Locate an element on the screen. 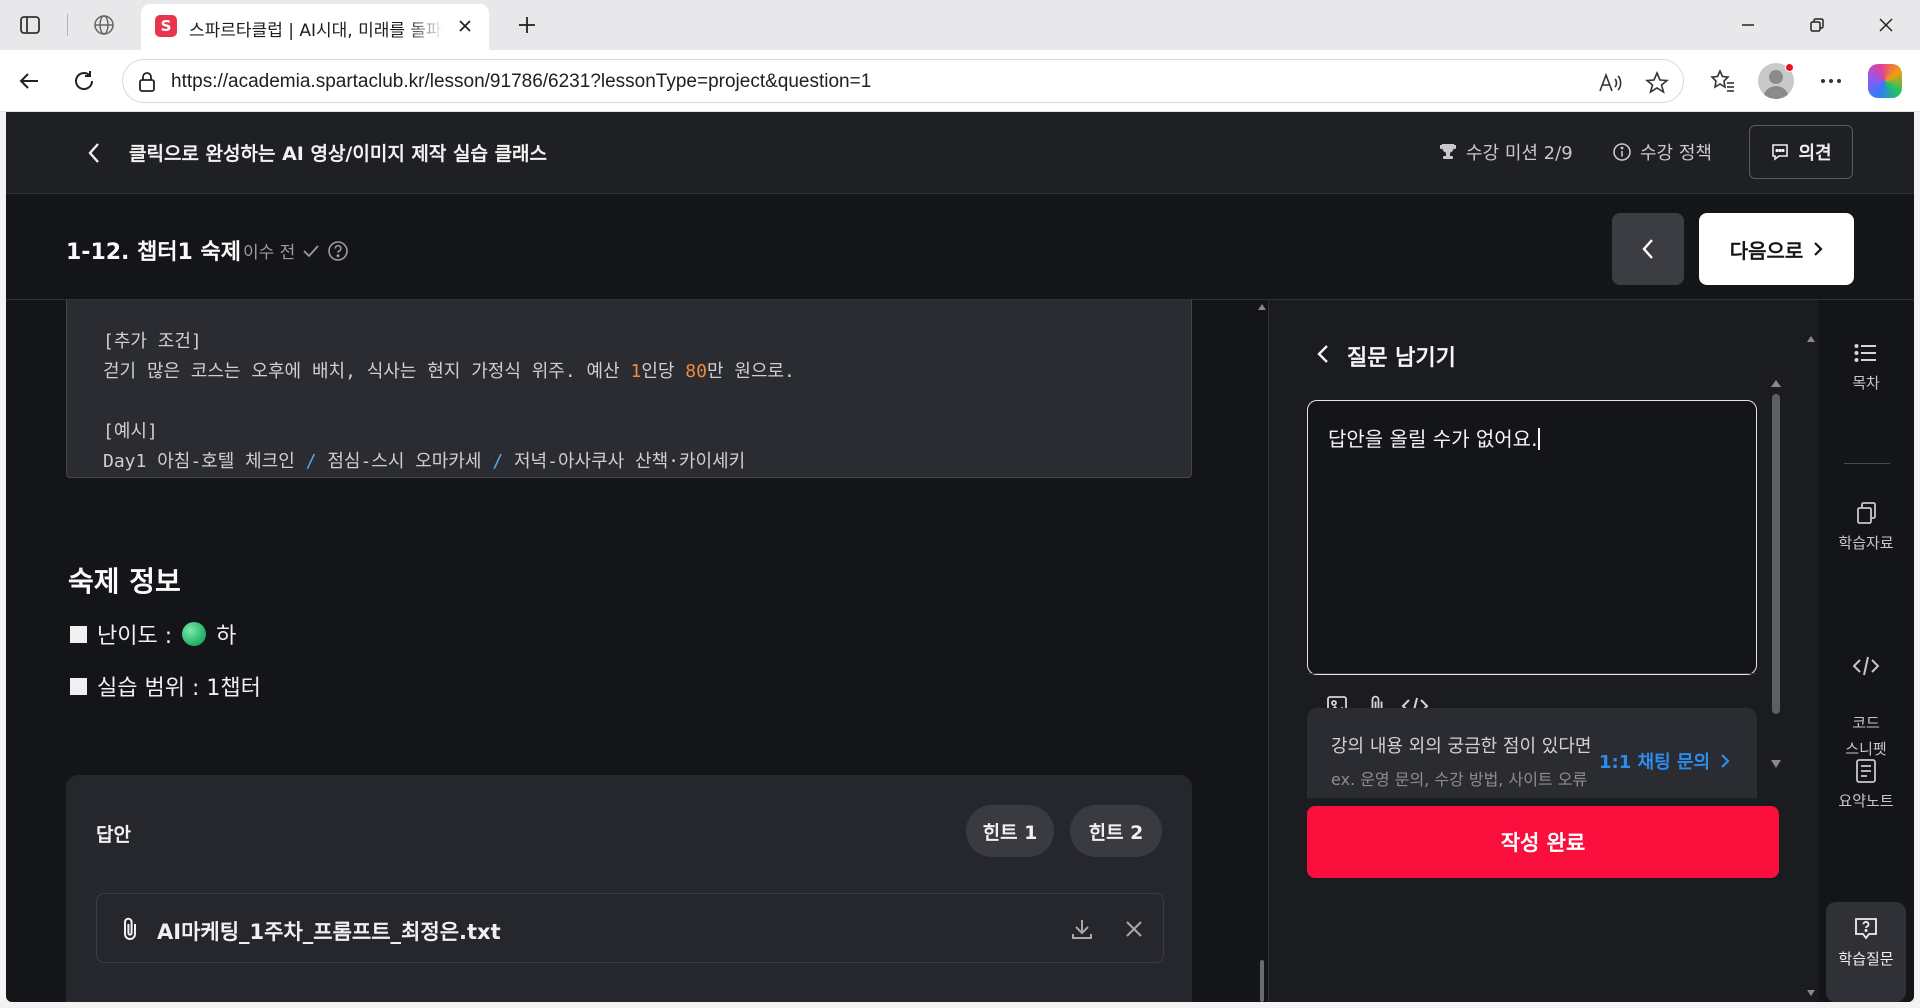  attached-file: AI마케팅_1주차_프롬프트_최정은.txt is located at coordinates (630, 928).